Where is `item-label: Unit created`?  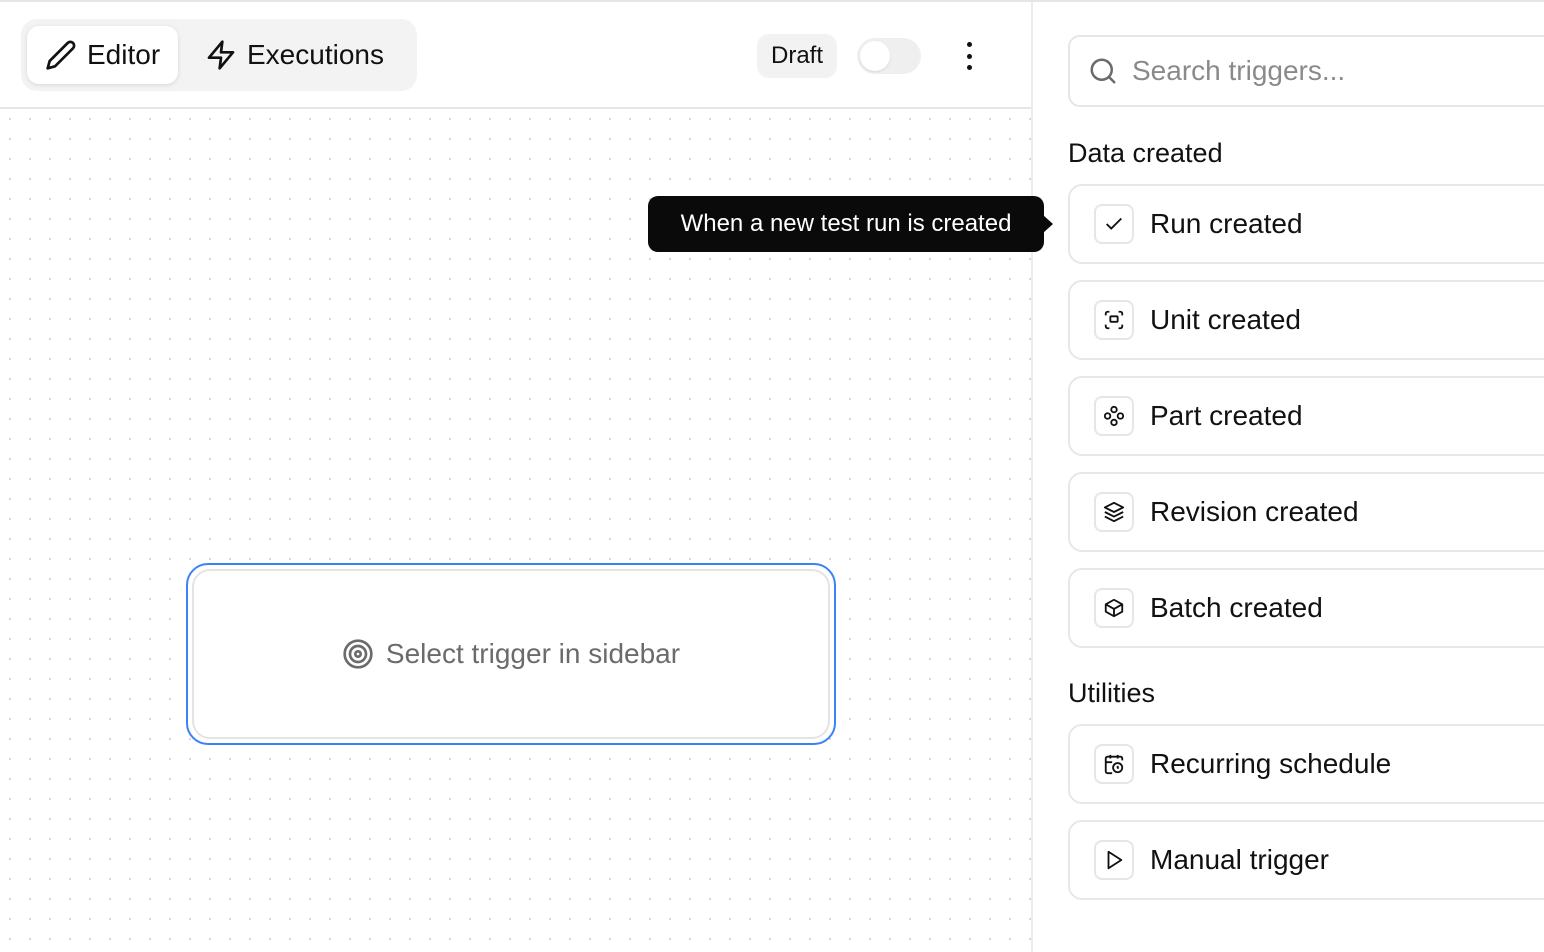 item-label: Unit created is located at coordinates (1225, 319).